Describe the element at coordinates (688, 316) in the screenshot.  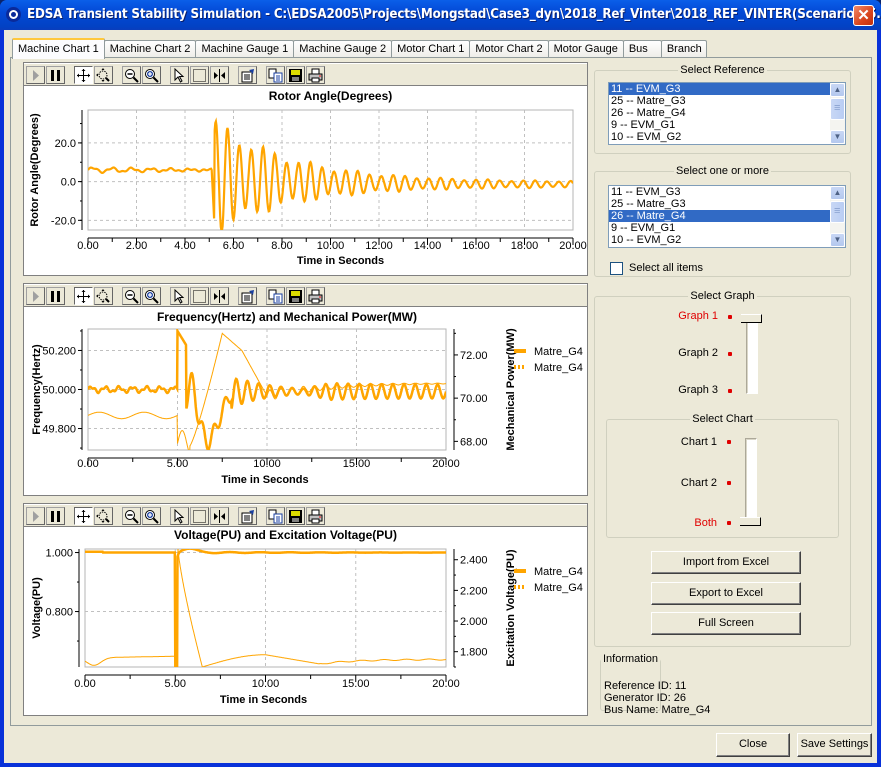
I see `graph-1-option: Graph 1` at that location.